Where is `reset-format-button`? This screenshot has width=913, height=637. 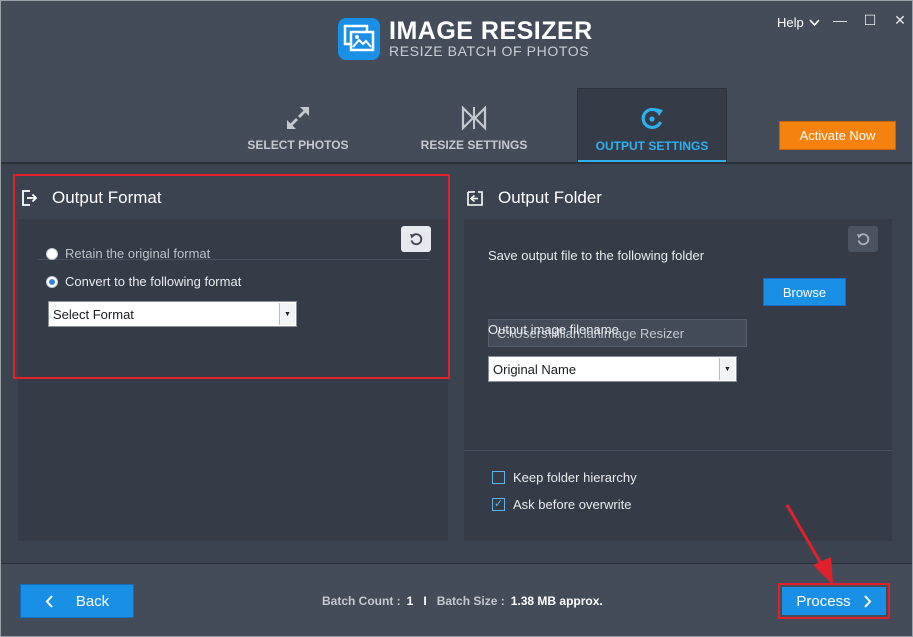 reset-format-button is located at coordinates (416, 239).